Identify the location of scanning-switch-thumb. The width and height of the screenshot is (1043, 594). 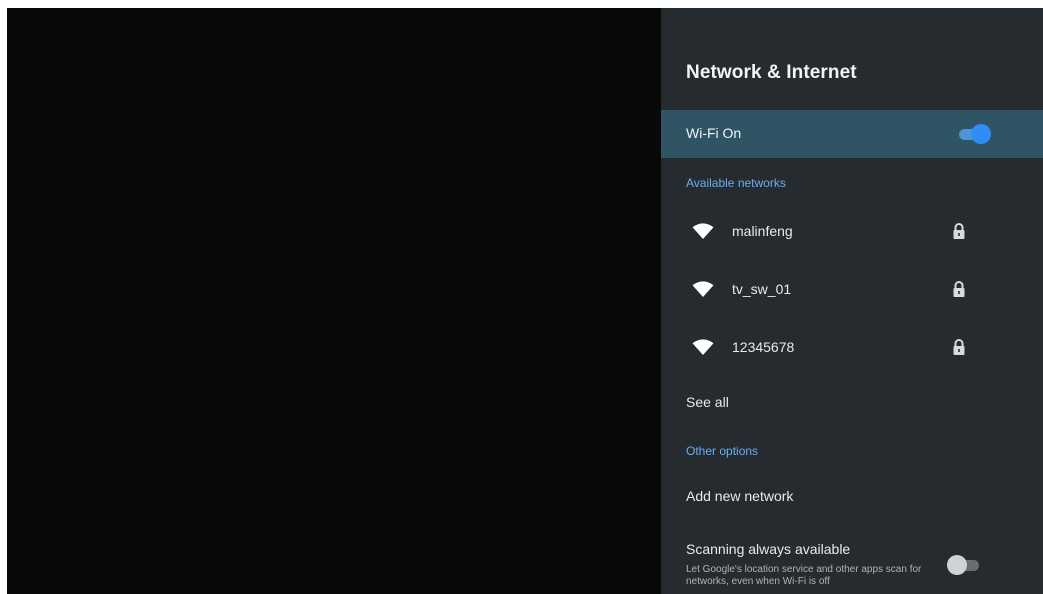
(957, 565).